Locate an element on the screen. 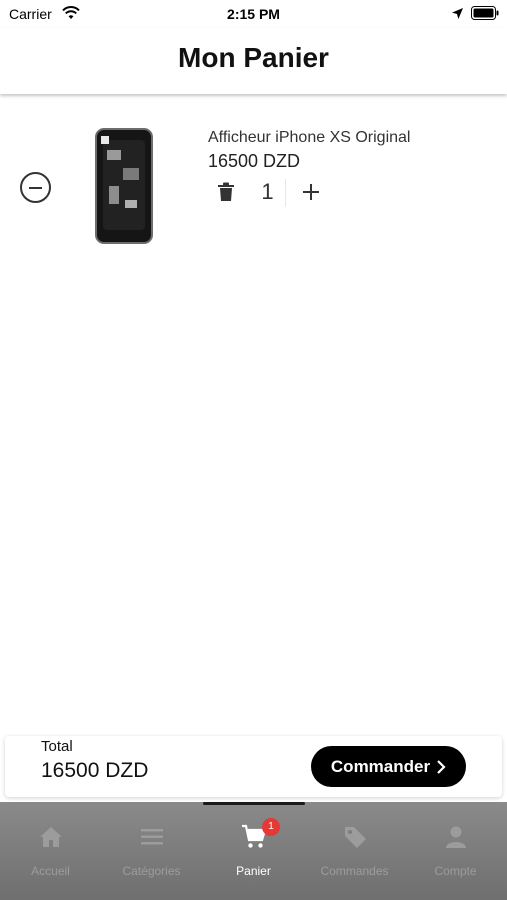 The width and height of the screenshot is (507, 900). remove-item-button is located at coordinates (35, 187).